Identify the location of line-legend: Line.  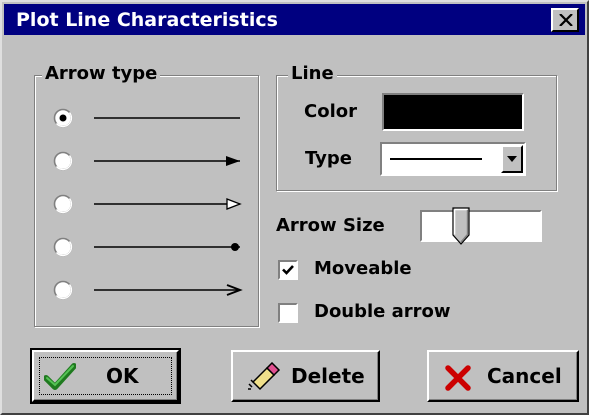
(312, 74).